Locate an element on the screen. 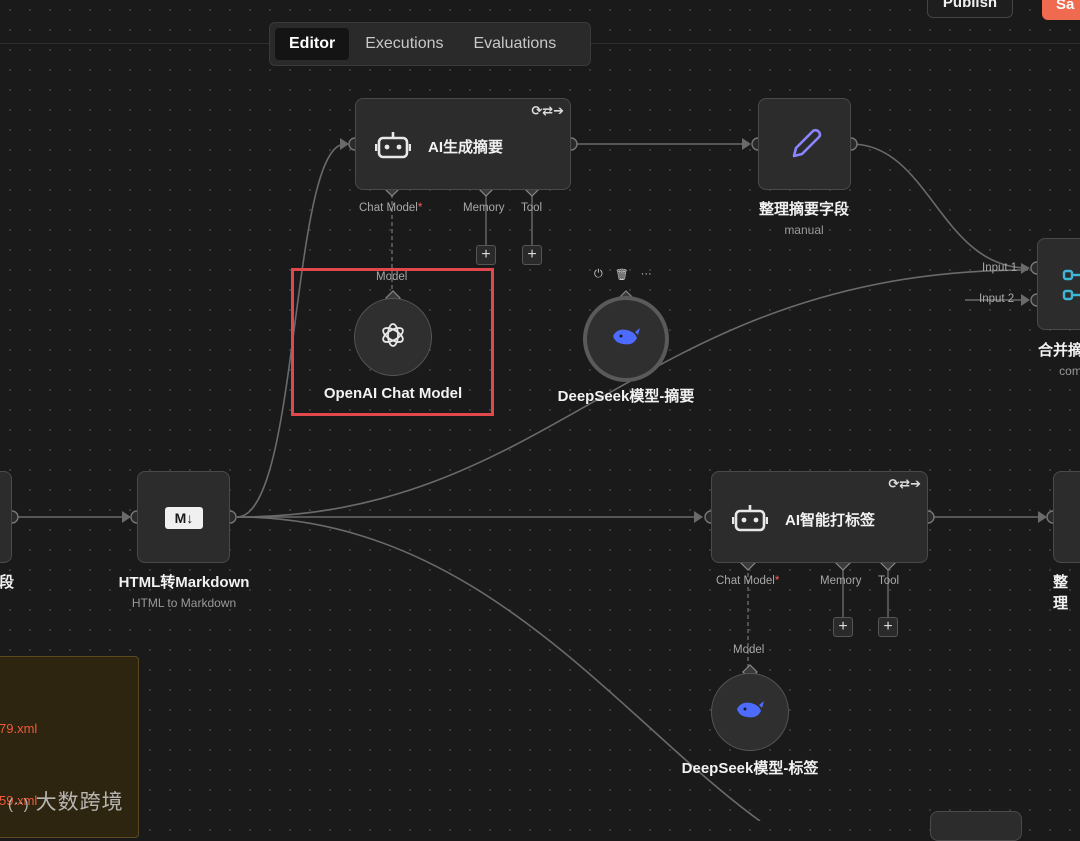  arrow-head-aisummary is located at coordinates (344, 144).